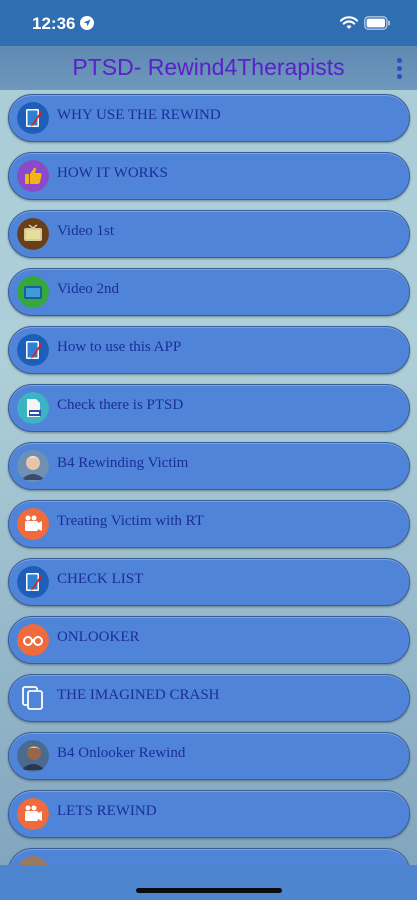  What do you see at coordinates (209, 350) in the screenshot?
I see `list-item: How to use this APP` at bounding box center [209, 350].